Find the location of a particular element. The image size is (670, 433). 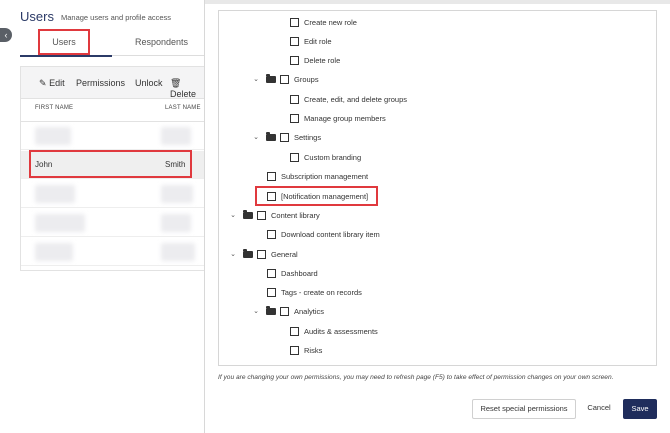

tree-item-create-edit-delete-groups: Create, edit, and delete groups is located at coordinates (434, 100).